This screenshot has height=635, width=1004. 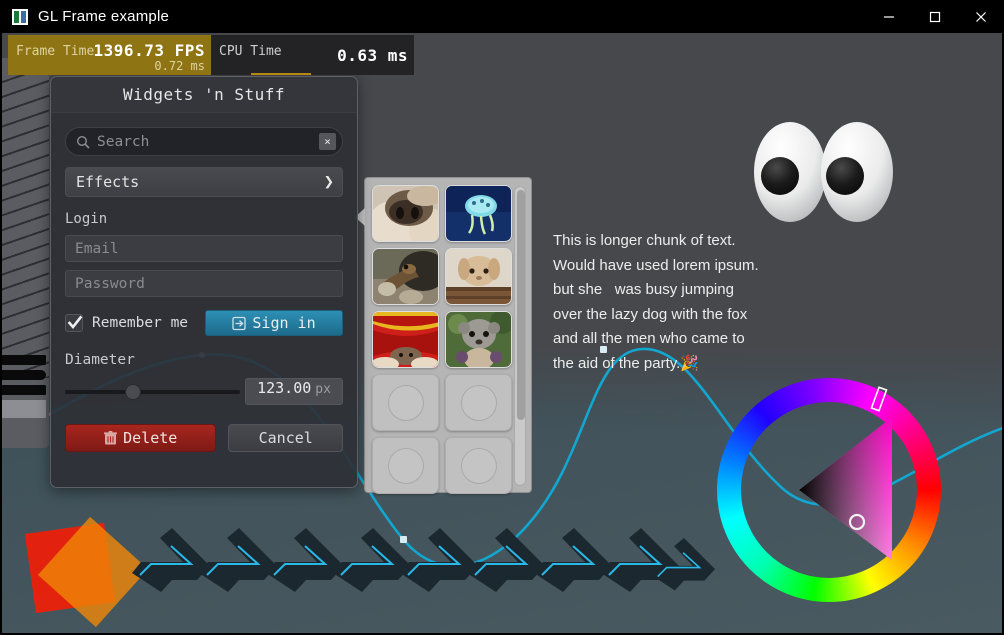 I want to click on text-line: over the lazy dog with the fox, so click(x=650, y=314).